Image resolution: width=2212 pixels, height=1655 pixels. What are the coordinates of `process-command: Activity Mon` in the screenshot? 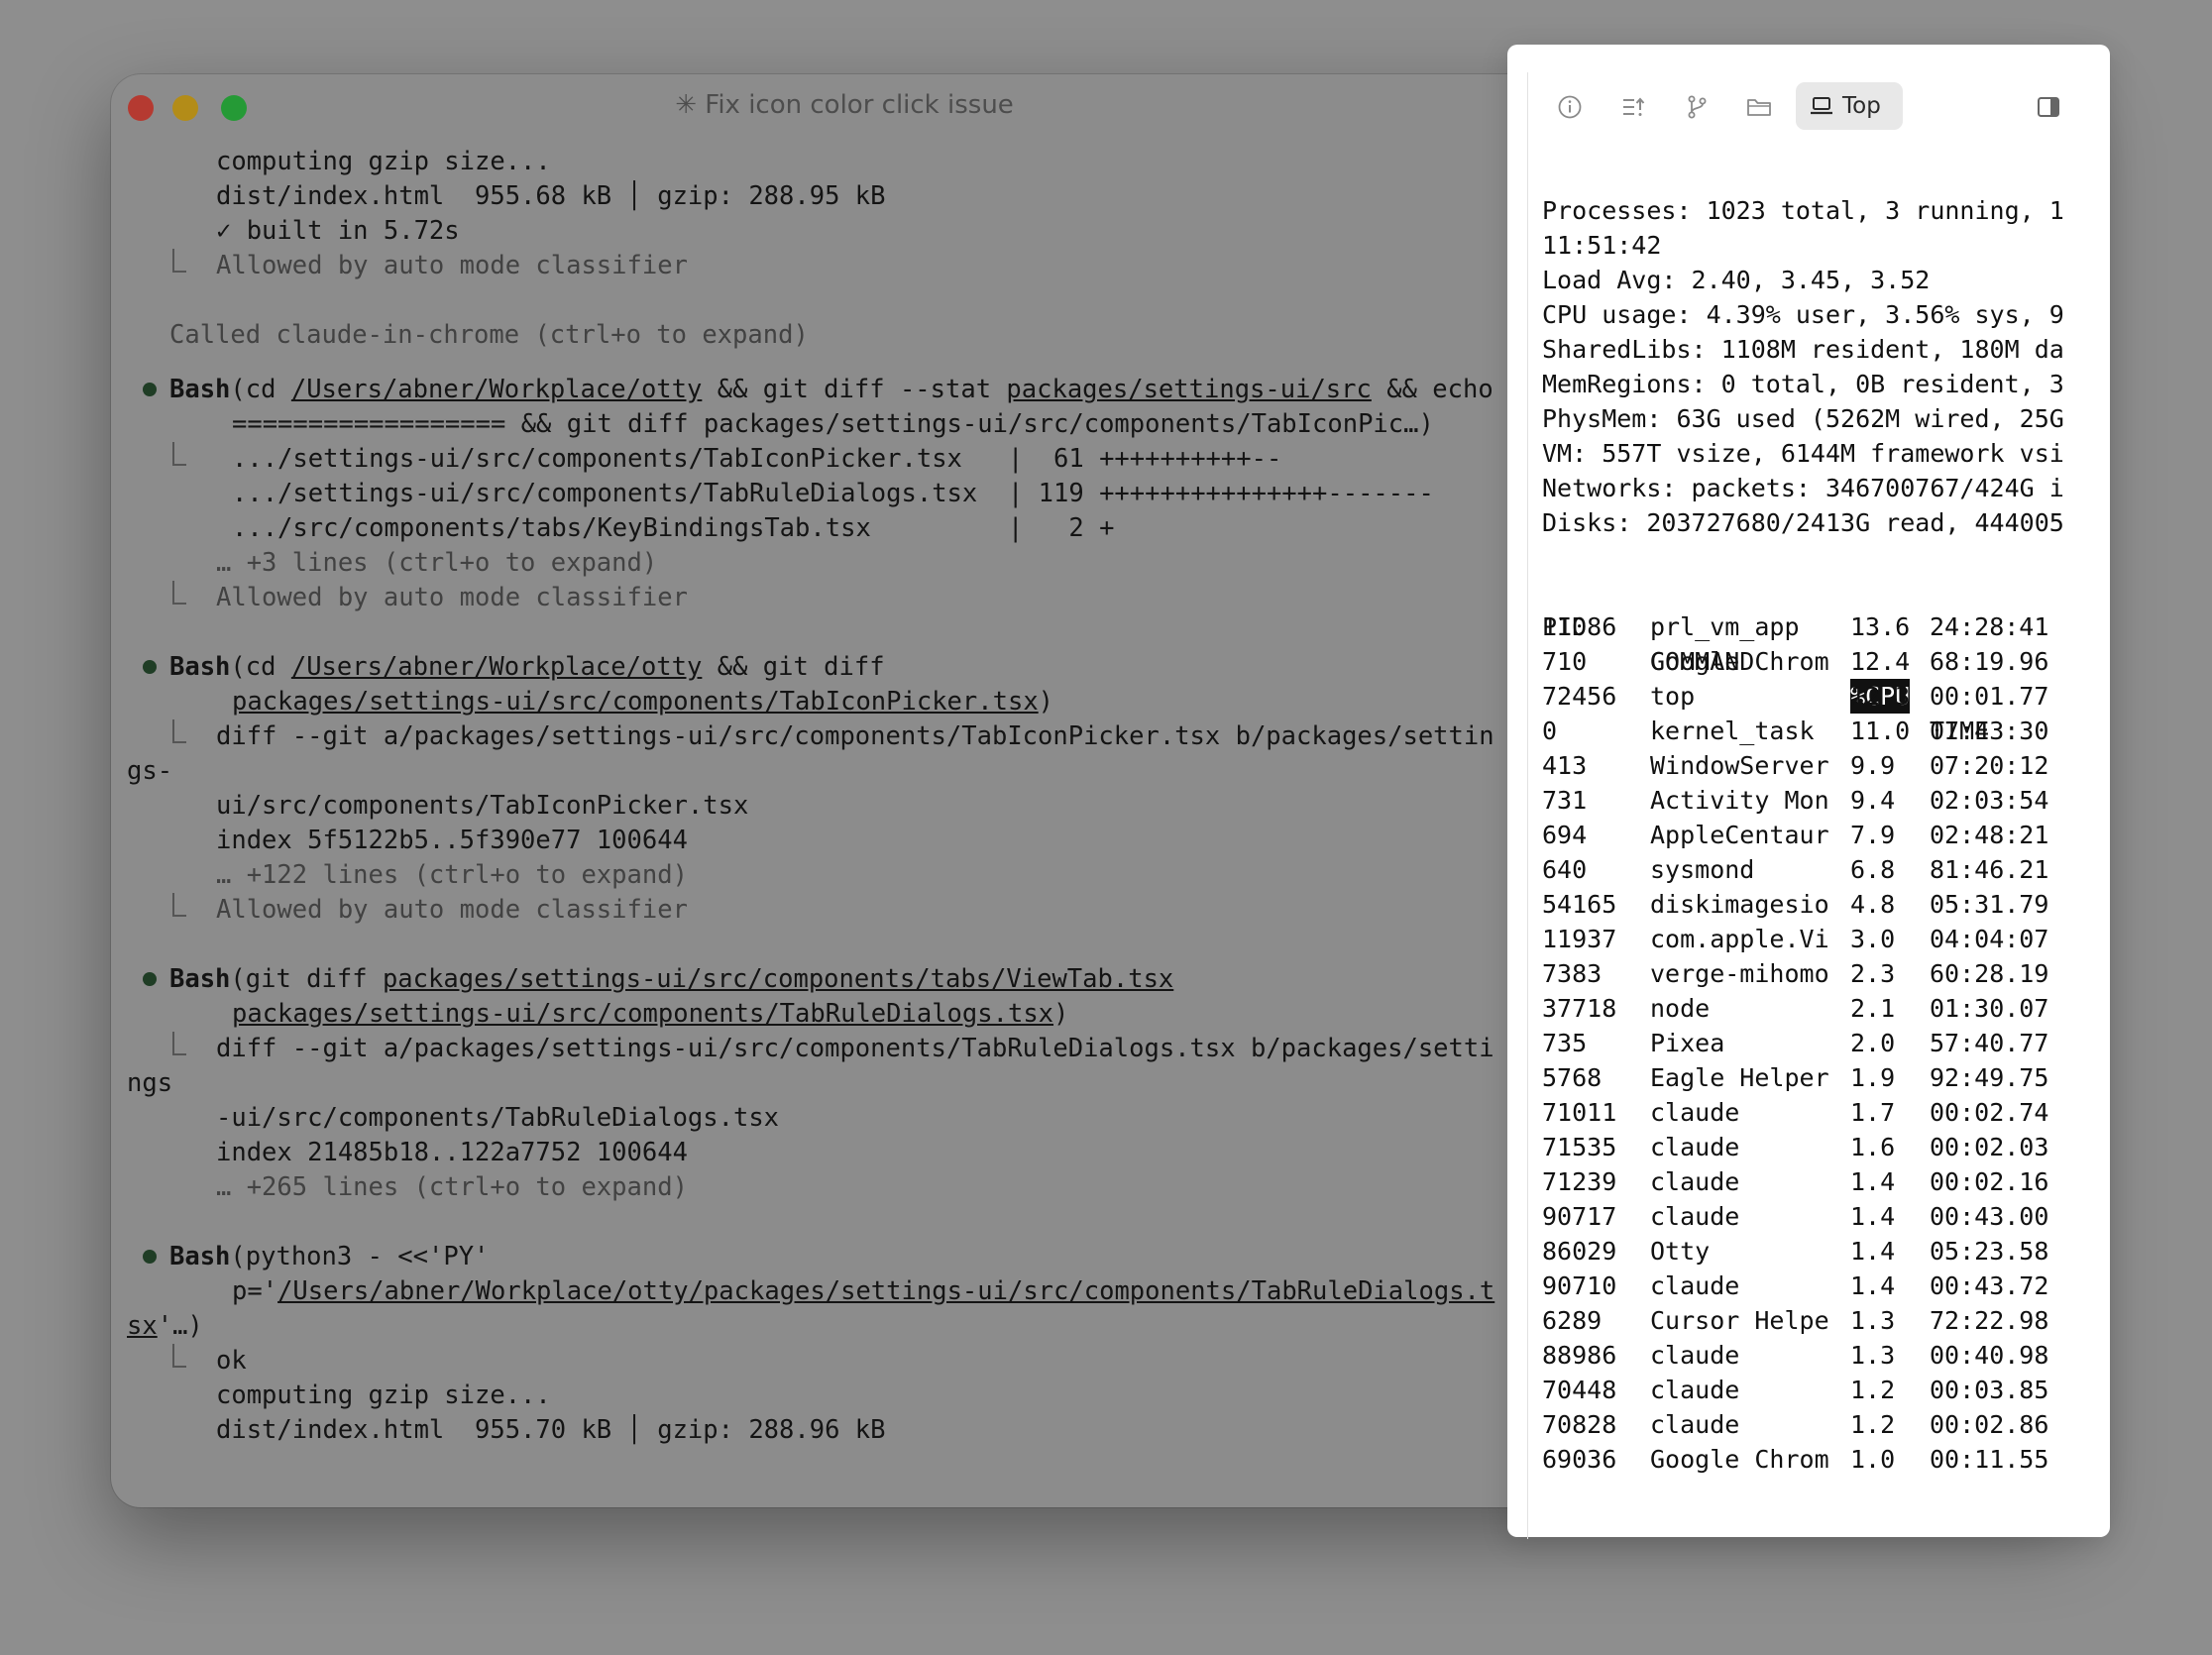 It's located at (1739, 801).